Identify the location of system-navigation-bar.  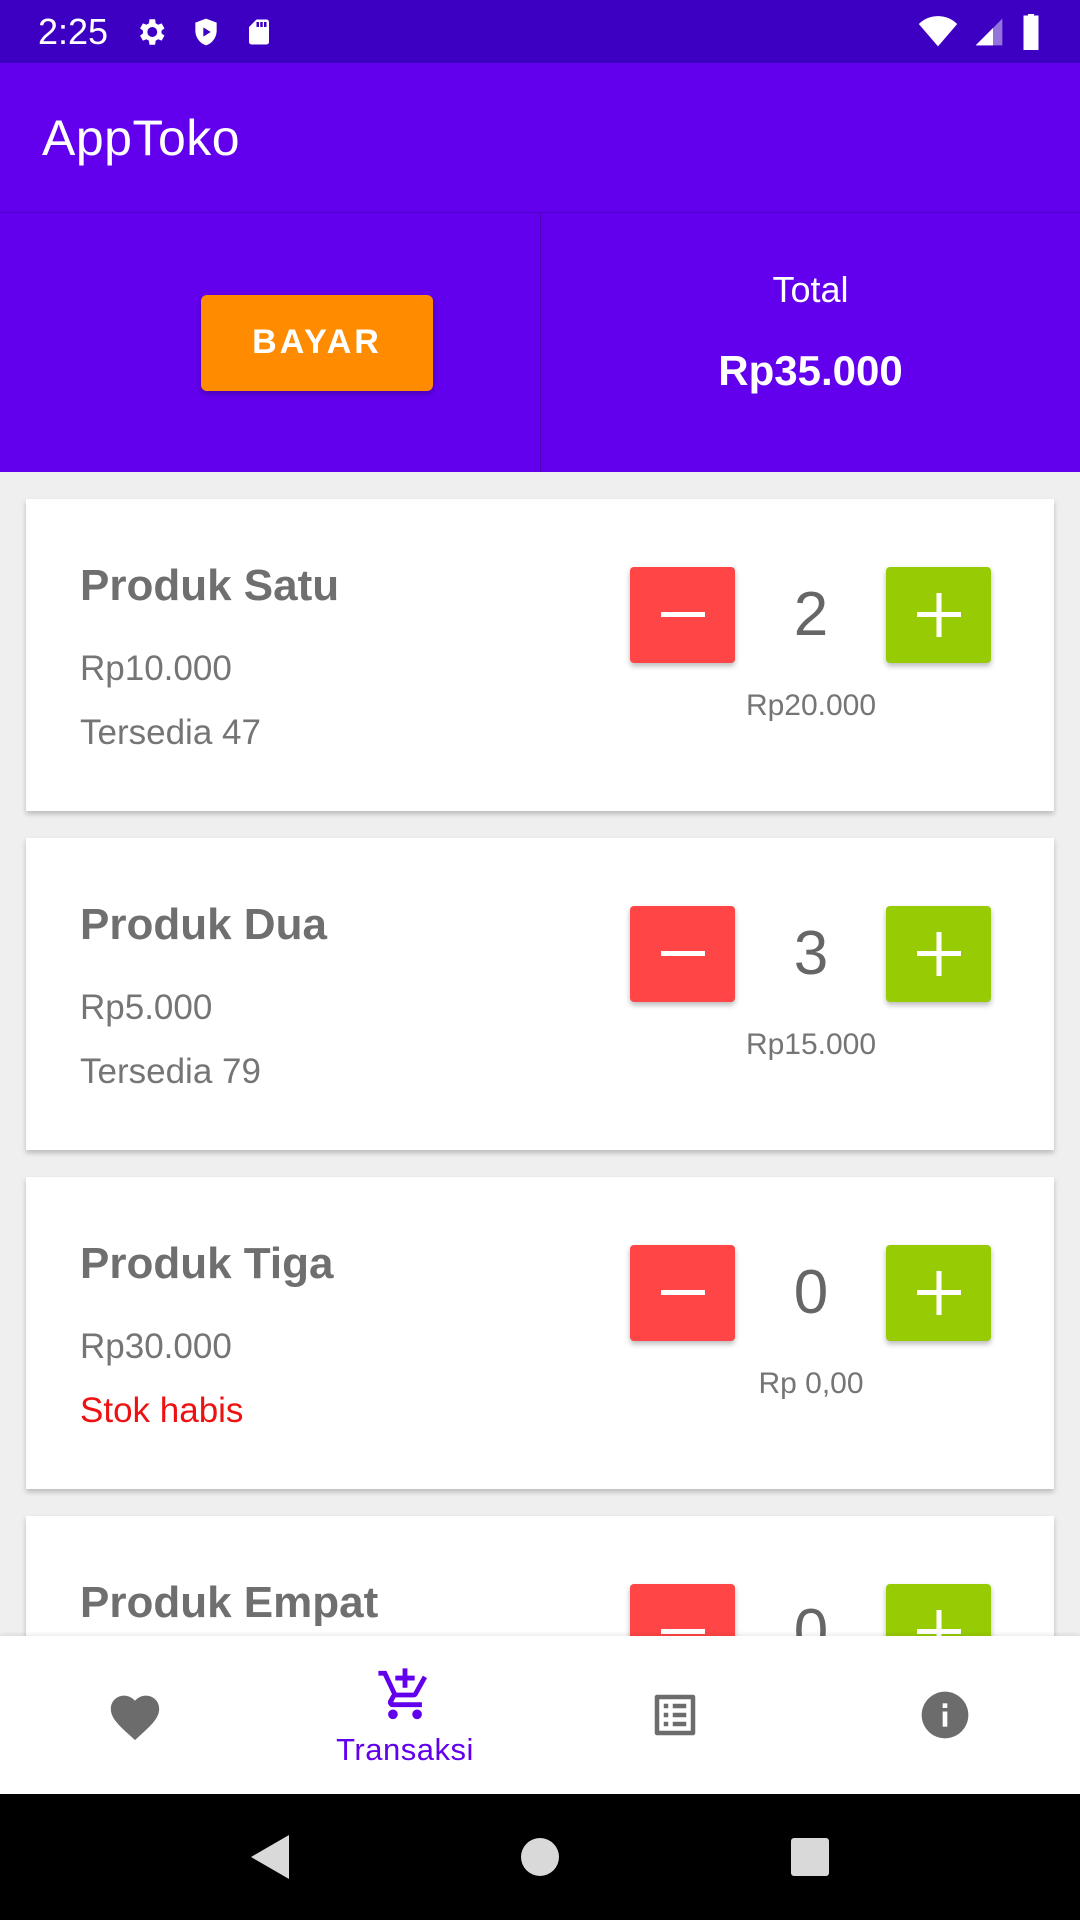
(540, 1857).